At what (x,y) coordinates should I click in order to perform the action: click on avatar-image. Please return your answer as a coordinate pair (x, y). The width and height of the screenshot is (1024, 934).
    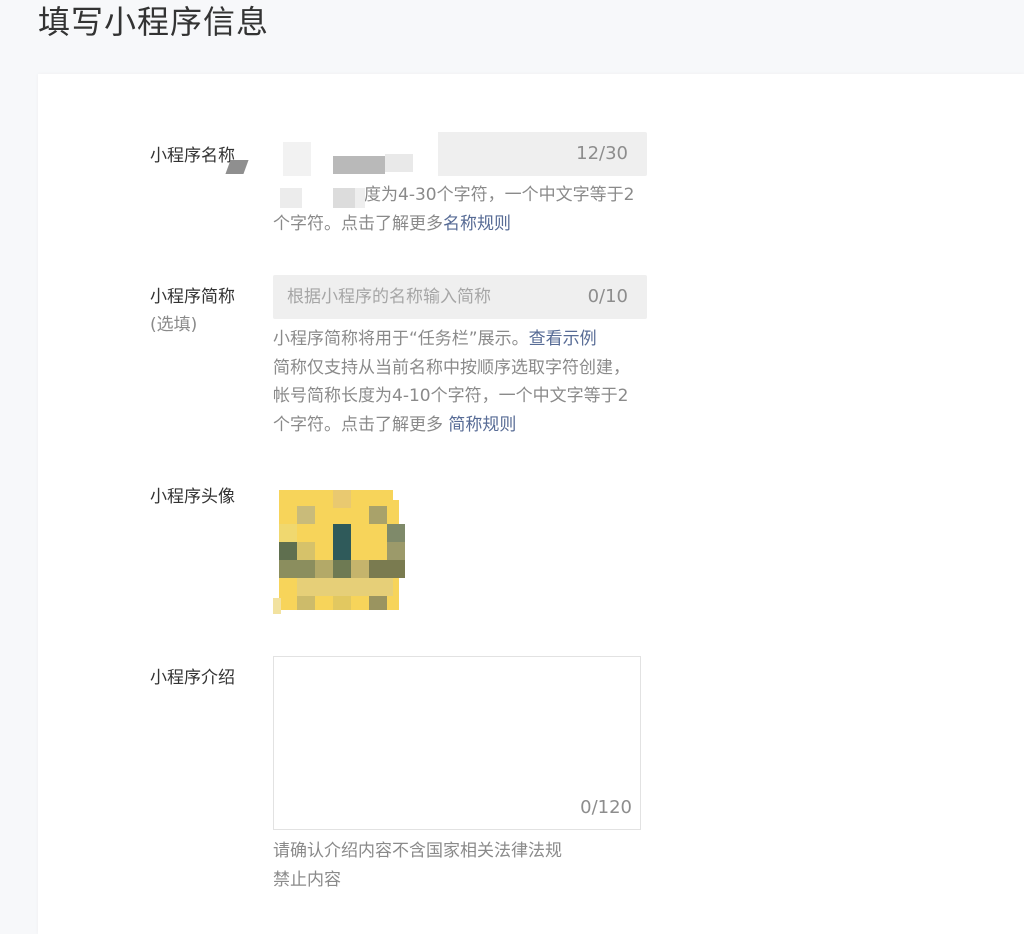
    Looking at the image, I should click on (339, 551).